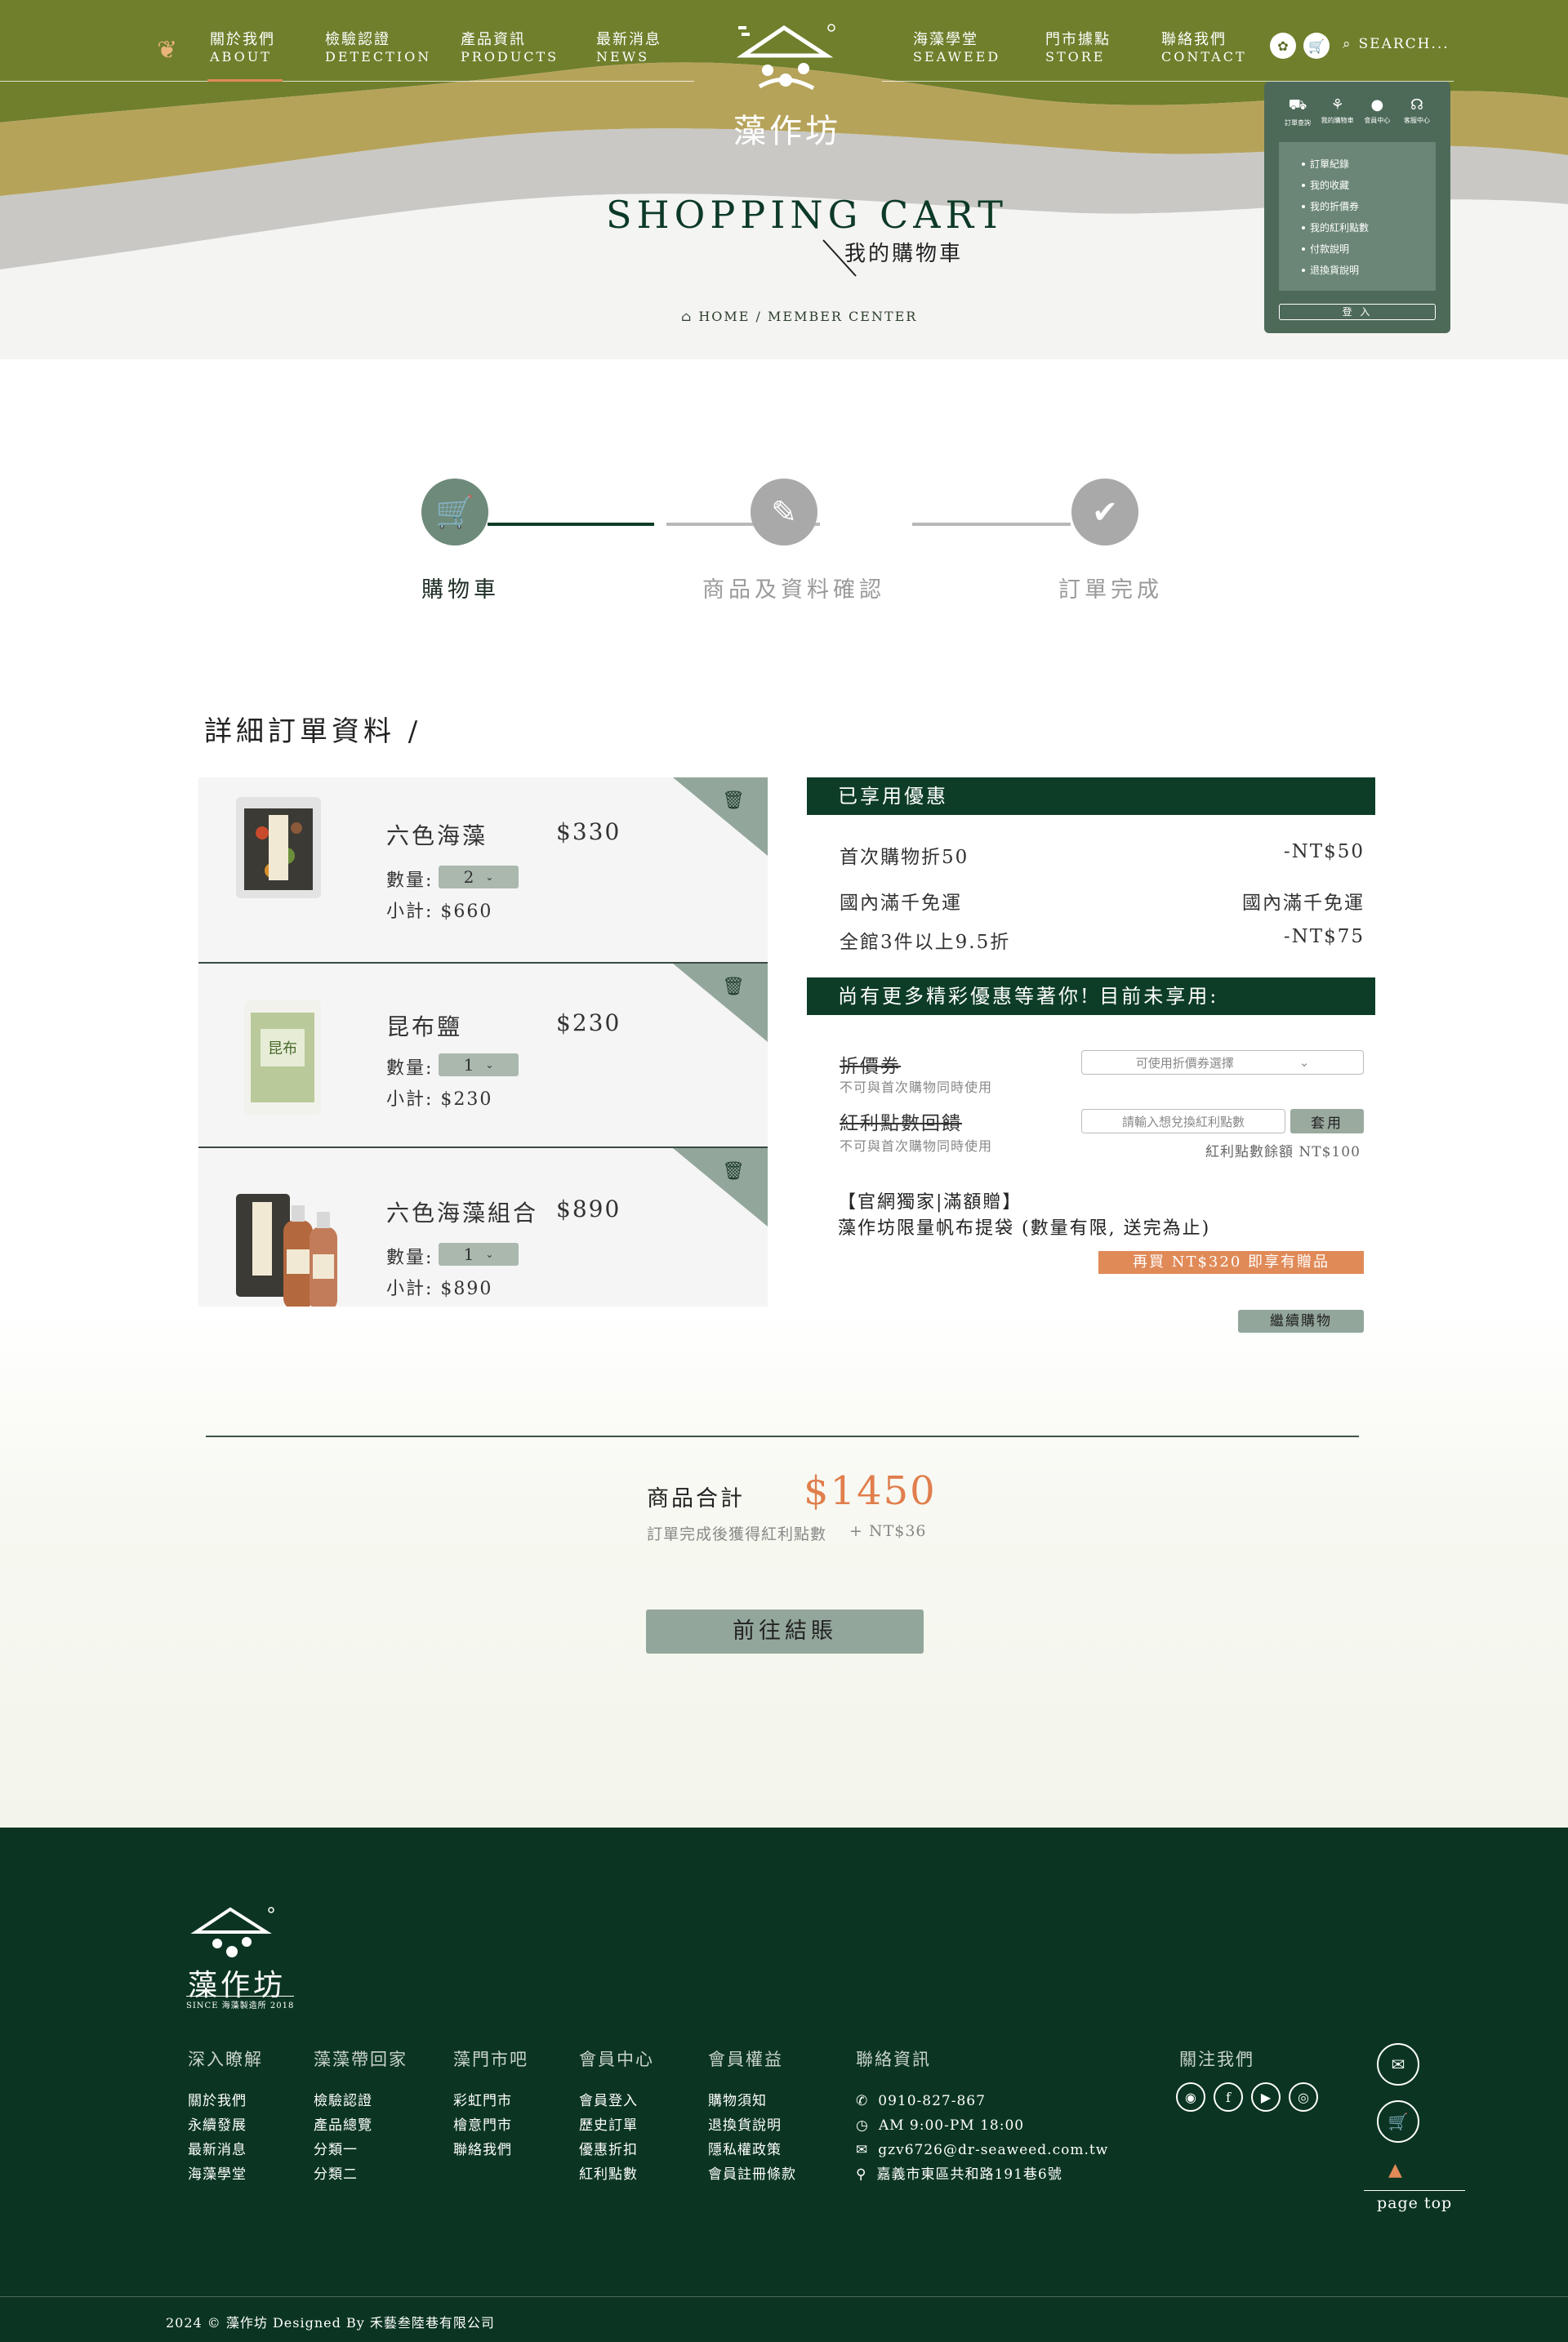 This screenshot has height=2342, width=1568. I want to click on contact-email: ✉ gzv6726@dr-seaweed.com.tw, so click(982, 2150).